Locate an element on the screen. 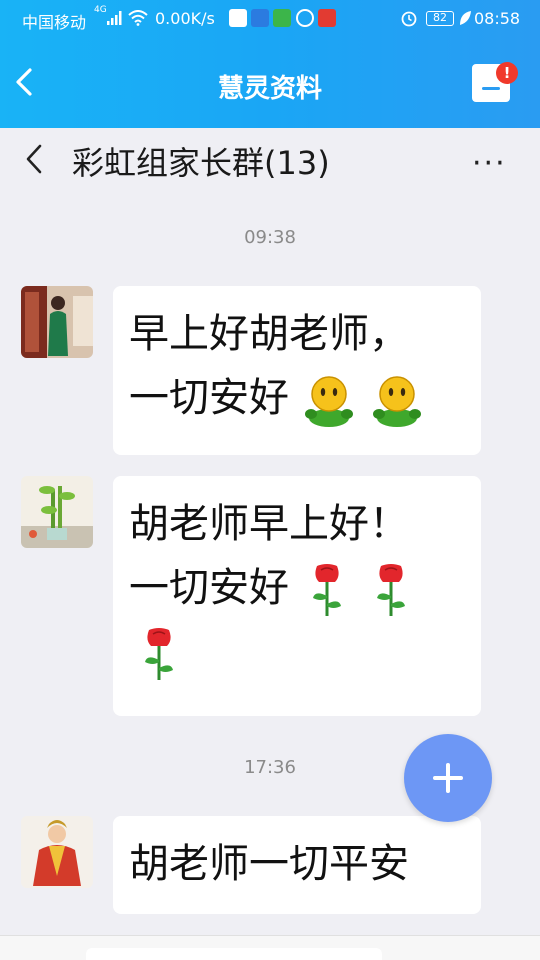 This screenshot has width=540, height=960. message-timestamp: 09:38 is located at coordinates (270, 237).